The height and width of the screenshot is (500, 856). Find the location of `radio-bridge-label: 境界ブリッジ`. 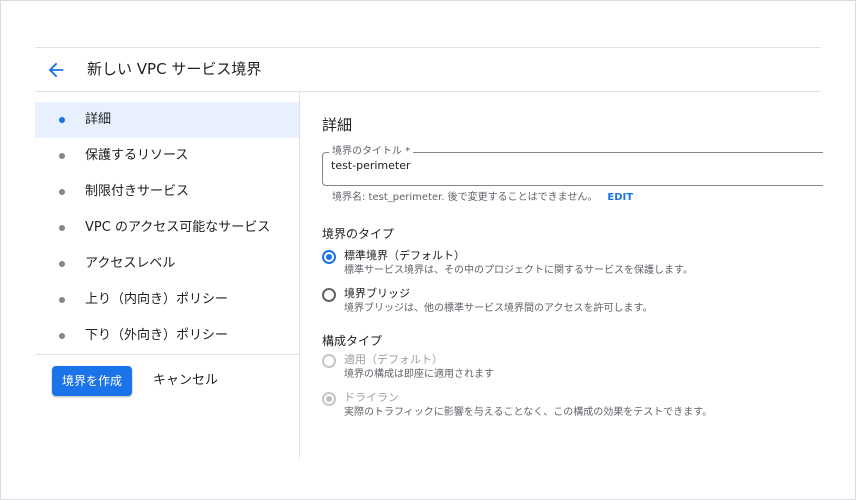

radio-bridge-label: 境界ブリッジ is located at coordinates (377, 293).